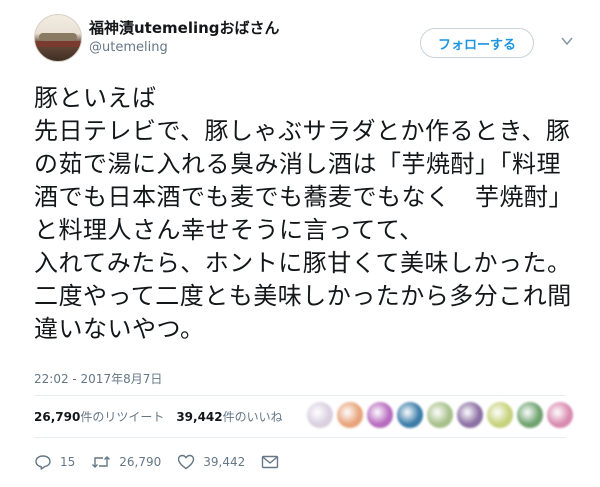 This screenshot has height=487, width=600. Describe the element at coordinates (224, 462) in the screenshot. I see `like-count: 39,442` at that location.